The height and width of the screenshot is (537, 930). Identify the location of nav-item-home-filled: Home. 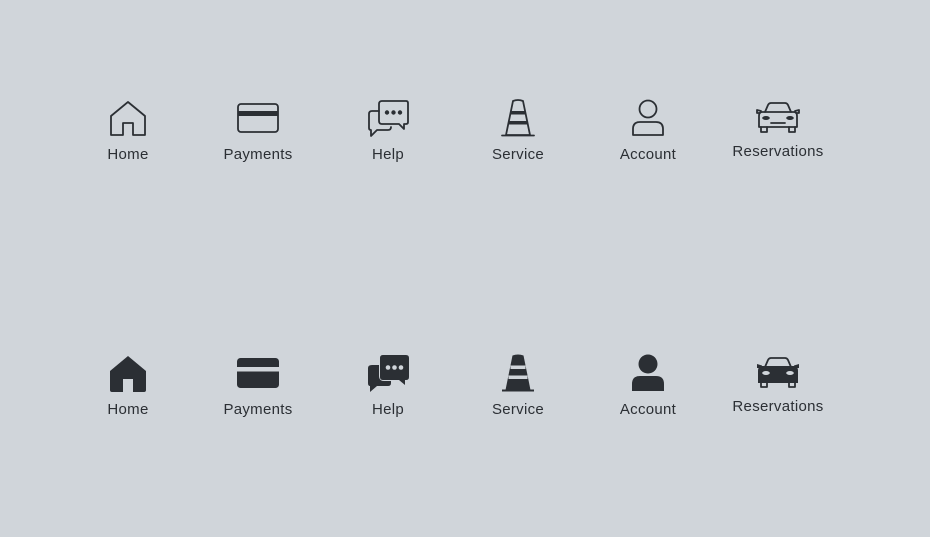
(128, 390).